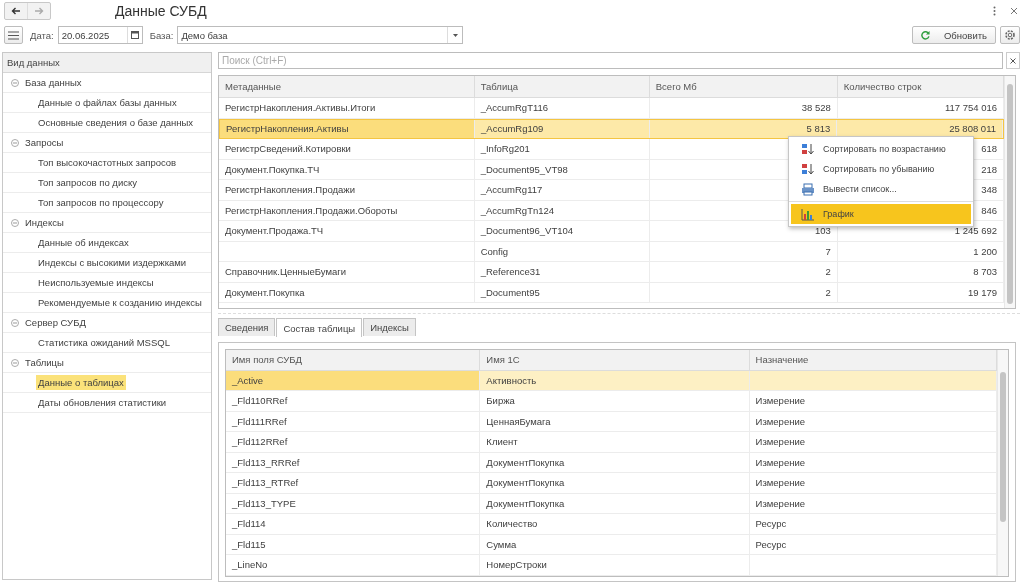 The image size is (1024, 583). What do you see at coordinates (53, 82) in the screenshot?
I see `group-label: База данных` at bounding box center [53, 82].